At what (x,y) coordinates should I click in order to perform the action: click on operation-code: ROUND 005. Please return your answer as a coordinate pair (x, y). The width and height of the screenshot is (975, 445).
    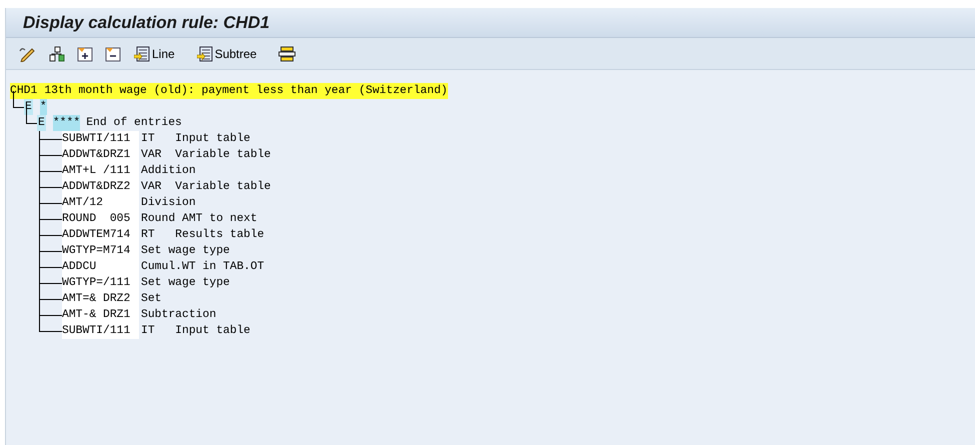
    Looking at the image, I should click on (100, 219).